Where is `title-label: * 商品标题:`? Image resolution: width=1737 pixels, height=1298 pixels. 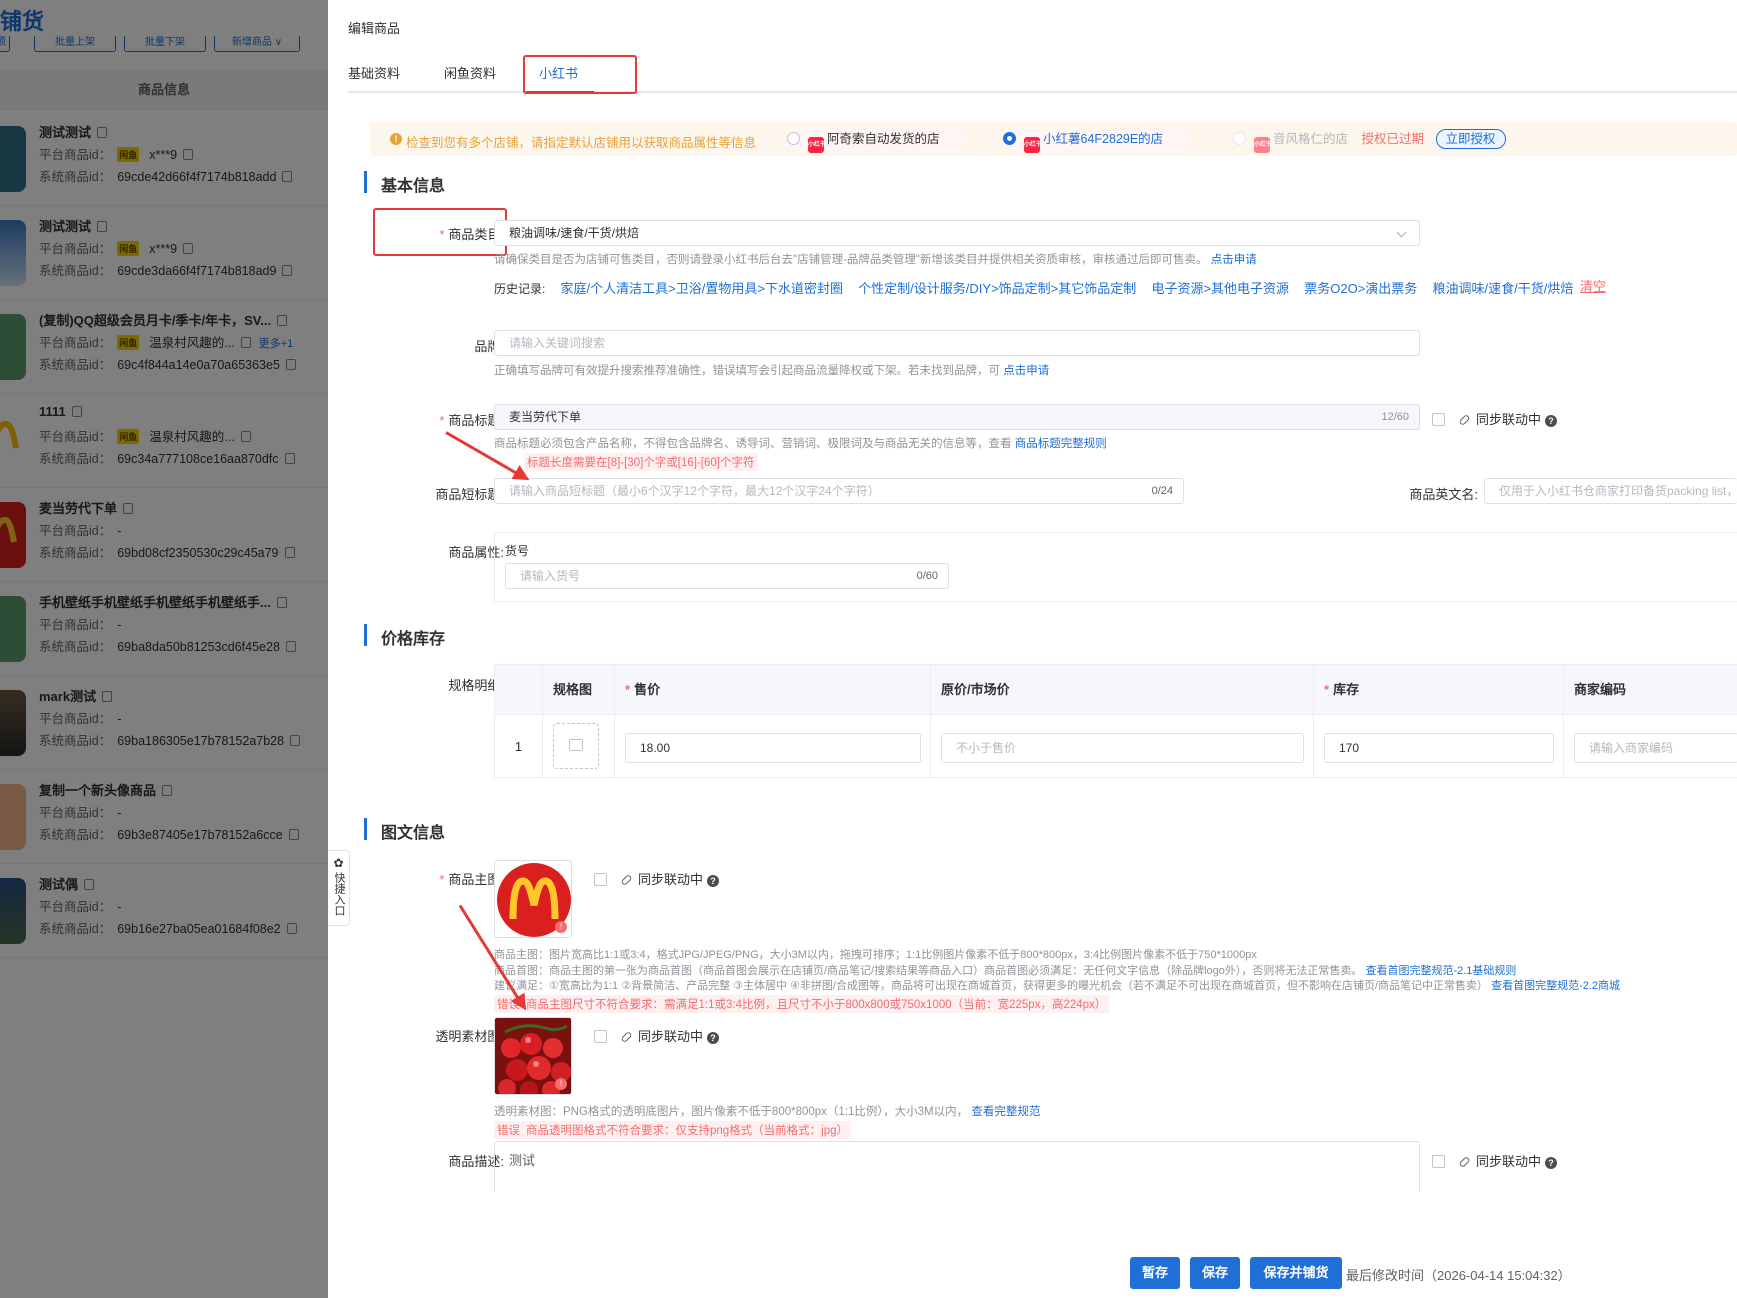
title-label: * 商品标题: is located at coordinates (471, 420).